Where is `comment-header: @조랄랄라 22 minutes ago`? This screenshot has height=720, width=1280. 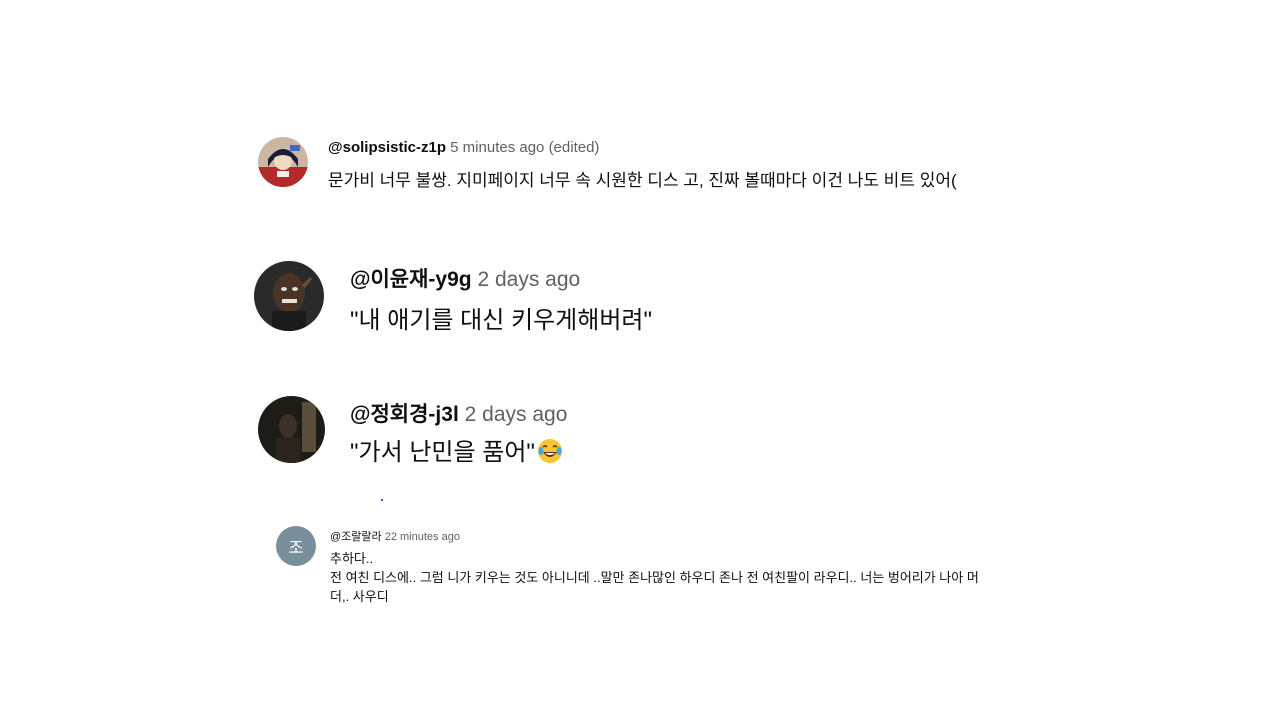
comment-header: @조랄랄라 22 minutes ago is located at coordinates (395, 536).